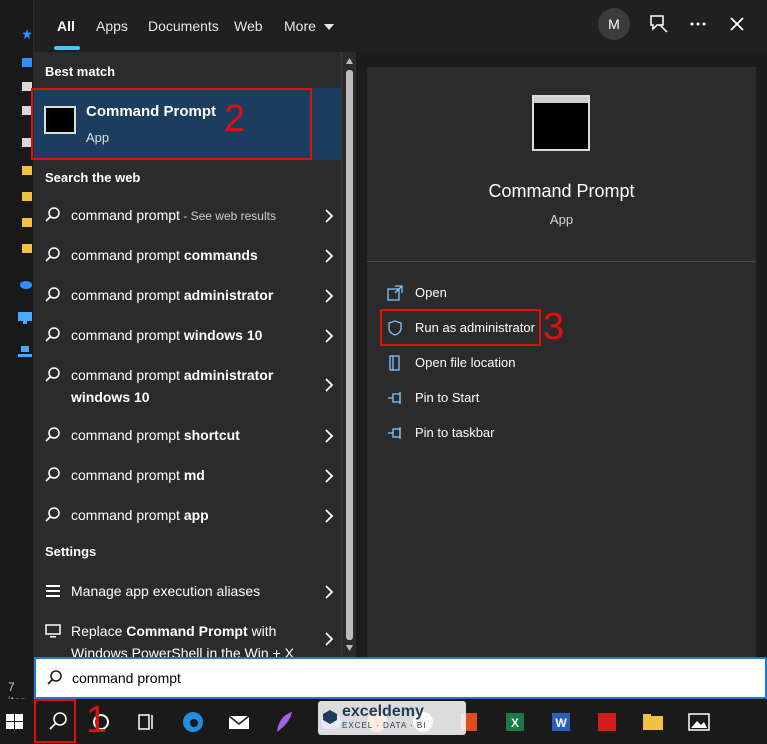  I want to click on acrobat-icon, so click(607, 722).